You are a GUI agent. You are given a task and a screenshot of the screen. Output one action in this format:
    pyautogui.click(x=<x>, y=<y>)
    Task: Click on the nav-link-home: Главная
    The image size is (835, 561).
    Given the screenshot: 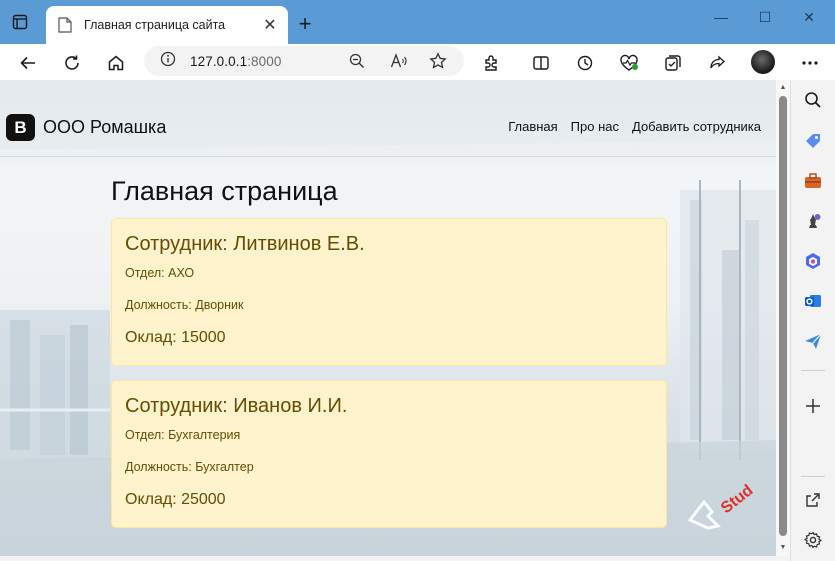 What is the action you would take?
    pyautogui.click(x=532, y=126)
    